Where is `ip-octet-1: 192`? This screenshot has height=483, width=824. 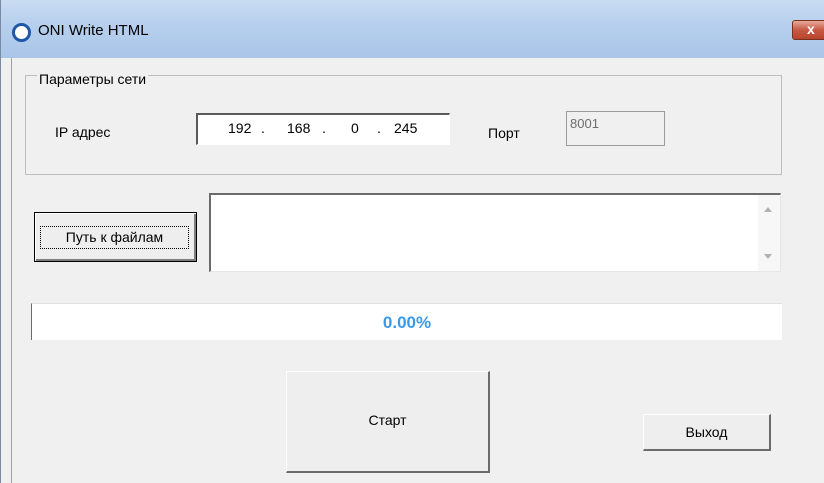
ip-octet-1: 192 is located at coordinates (239, 128).